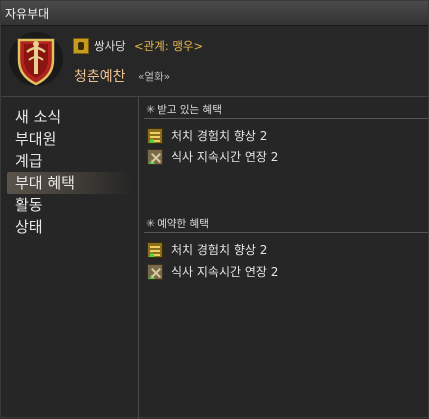  I want to click on nav-item-status: 상태, so click(69, 227).